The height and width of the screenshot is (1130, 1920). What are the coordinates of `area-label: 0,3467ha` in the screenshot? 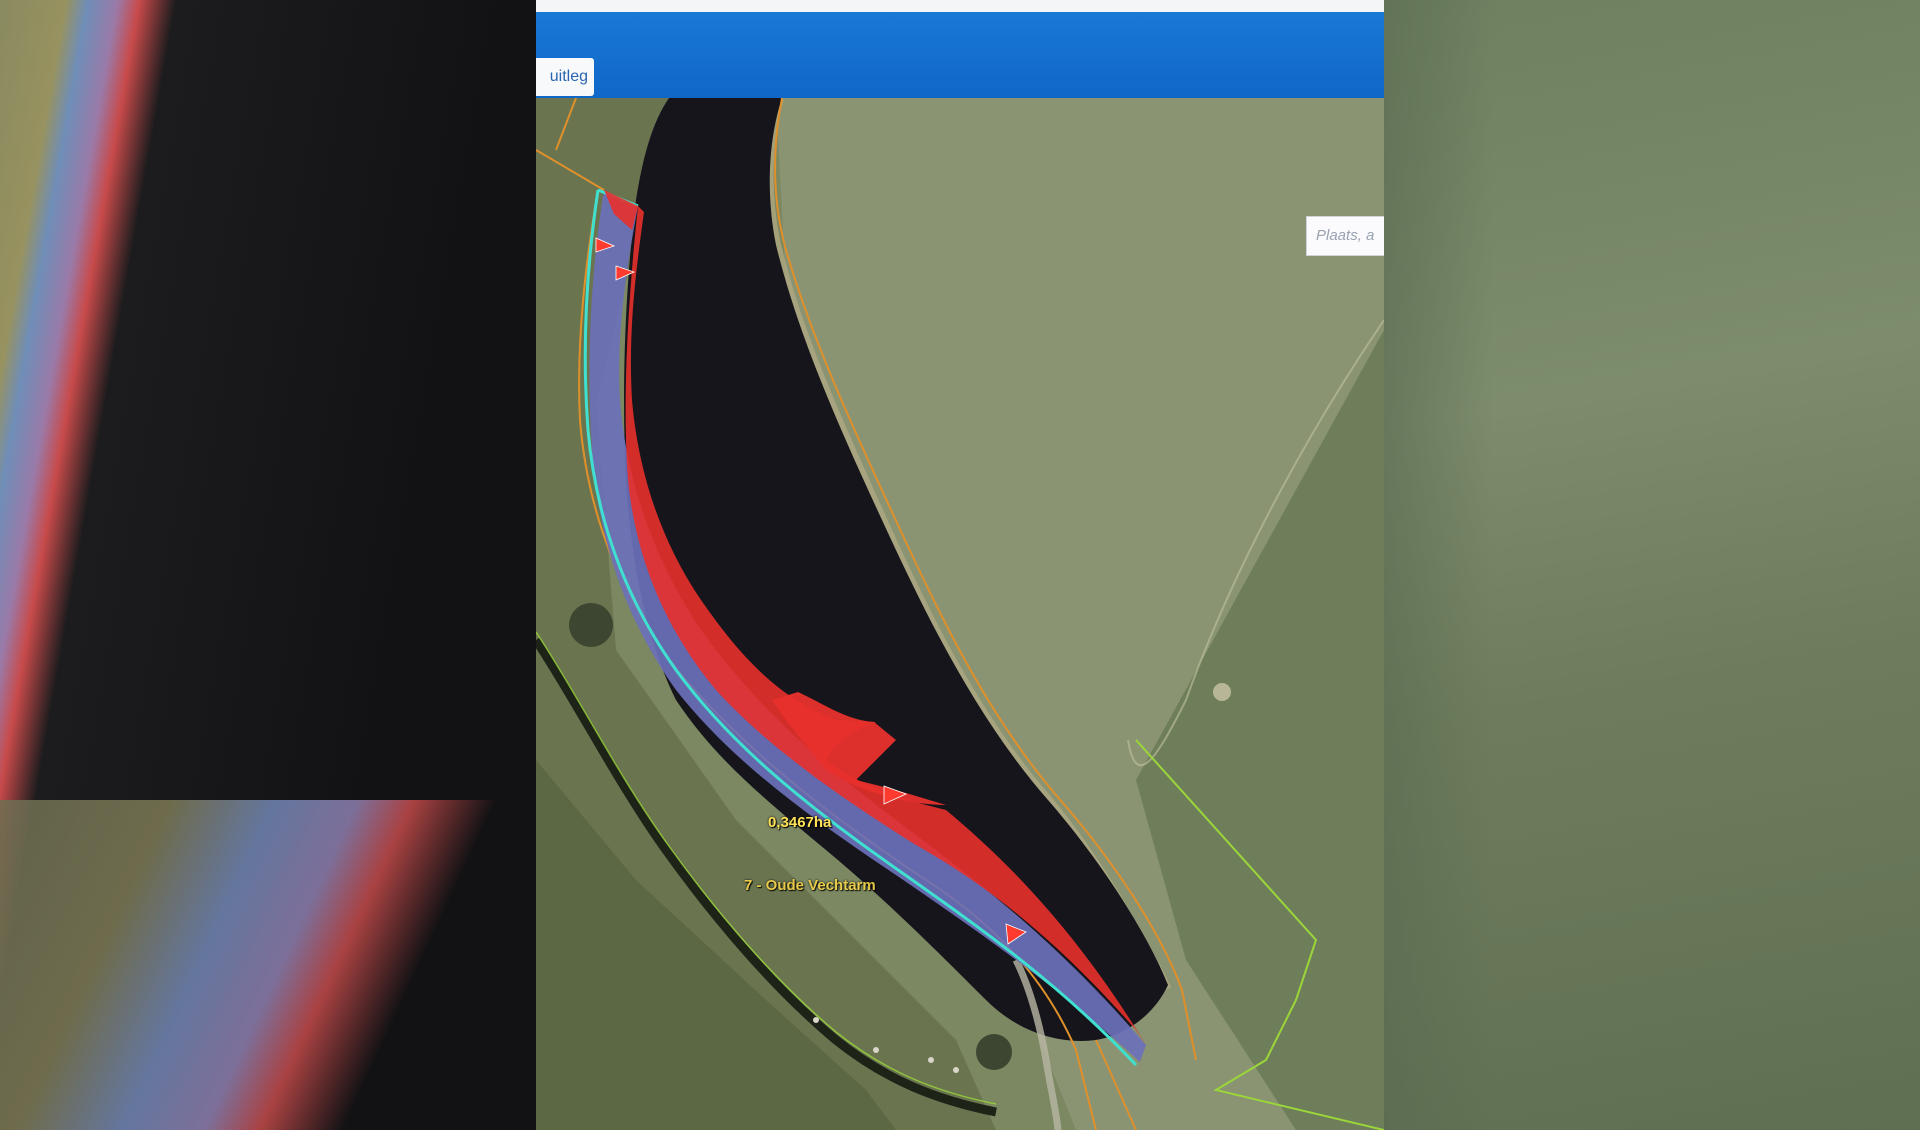 It's located at (800, 822).